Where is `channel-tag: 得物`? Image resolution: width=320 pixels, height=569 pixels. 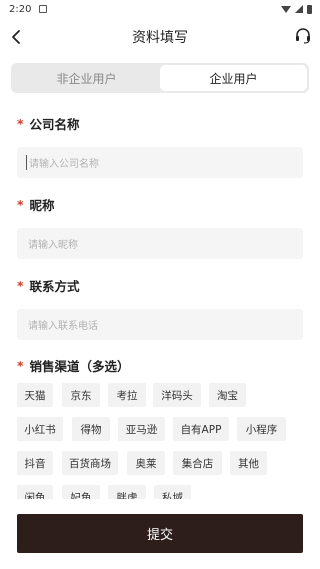
channel-tag: 得物 is located at coordinates (91, 429).